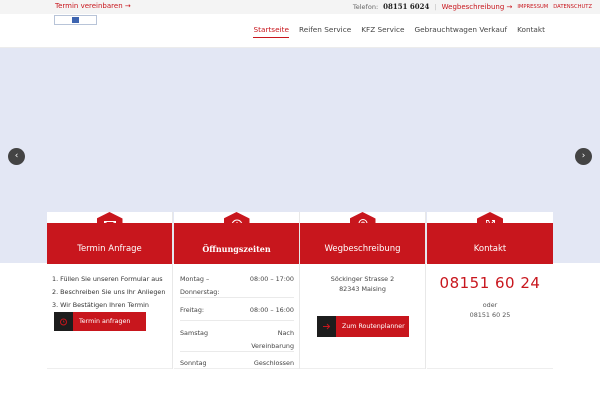 The width and height of the screenshot is (600, 400). Describe the element at coordinates (107, 279) in the screenshot. I see `list-item: 1. Füllen Sie unseren Formular aus` at that location.